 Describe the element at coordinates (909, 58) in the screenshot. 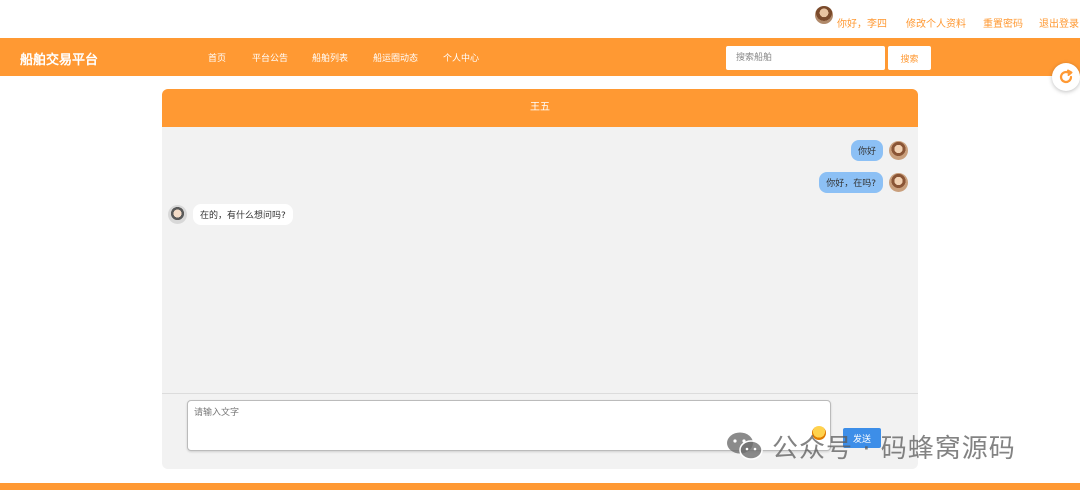

I see `search-button: 搜索` at that location.